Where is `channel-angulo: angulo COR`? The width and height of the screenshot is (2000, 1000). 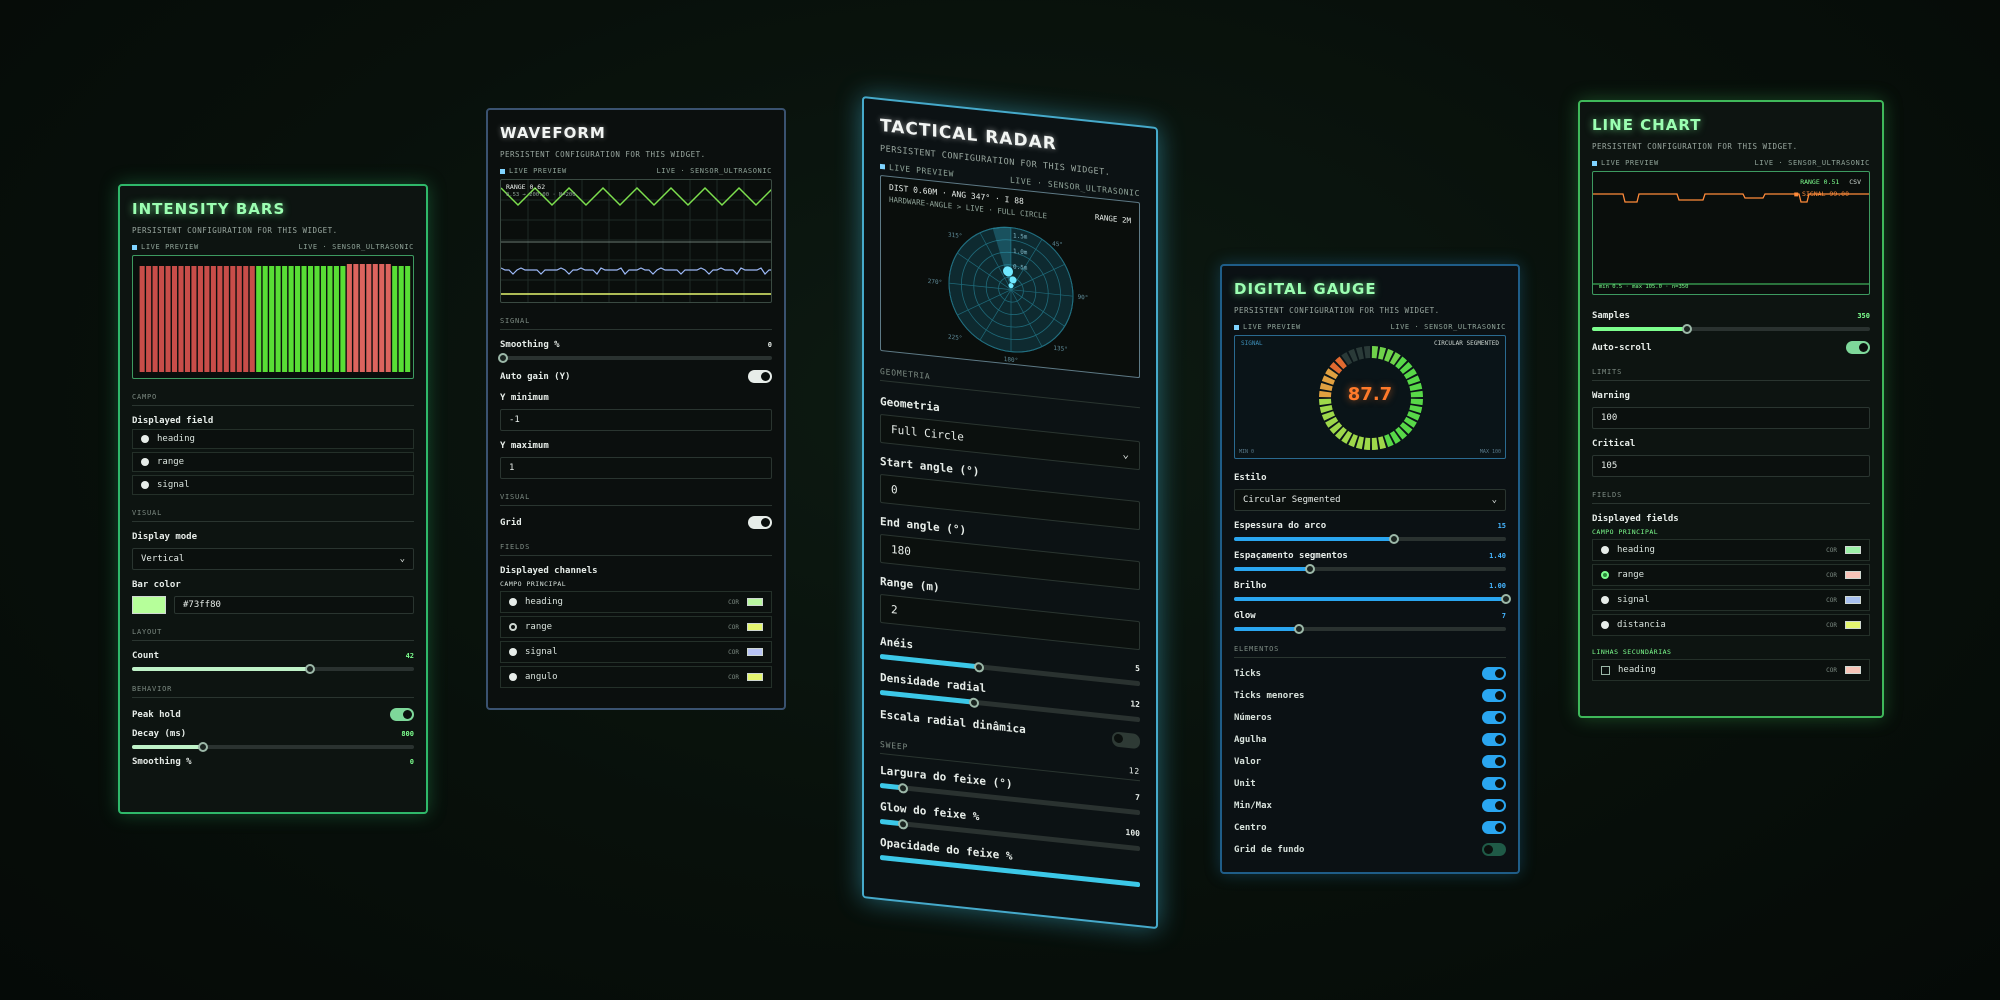
channel-angulo: angulo COR is located at coordinates (636, 677).